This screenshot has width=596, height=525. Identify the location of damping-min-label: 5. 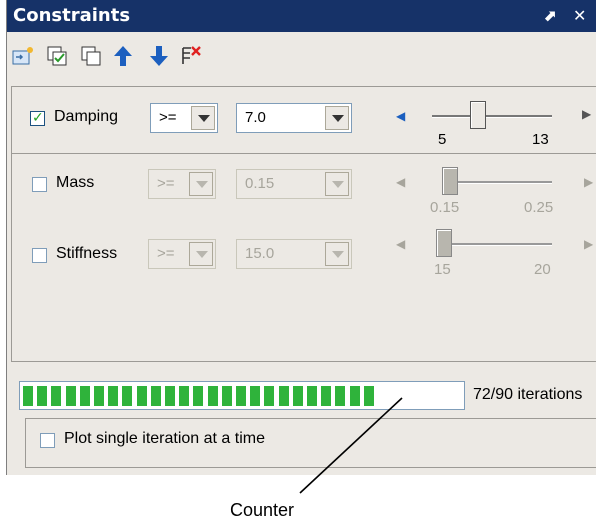
(442, 139).